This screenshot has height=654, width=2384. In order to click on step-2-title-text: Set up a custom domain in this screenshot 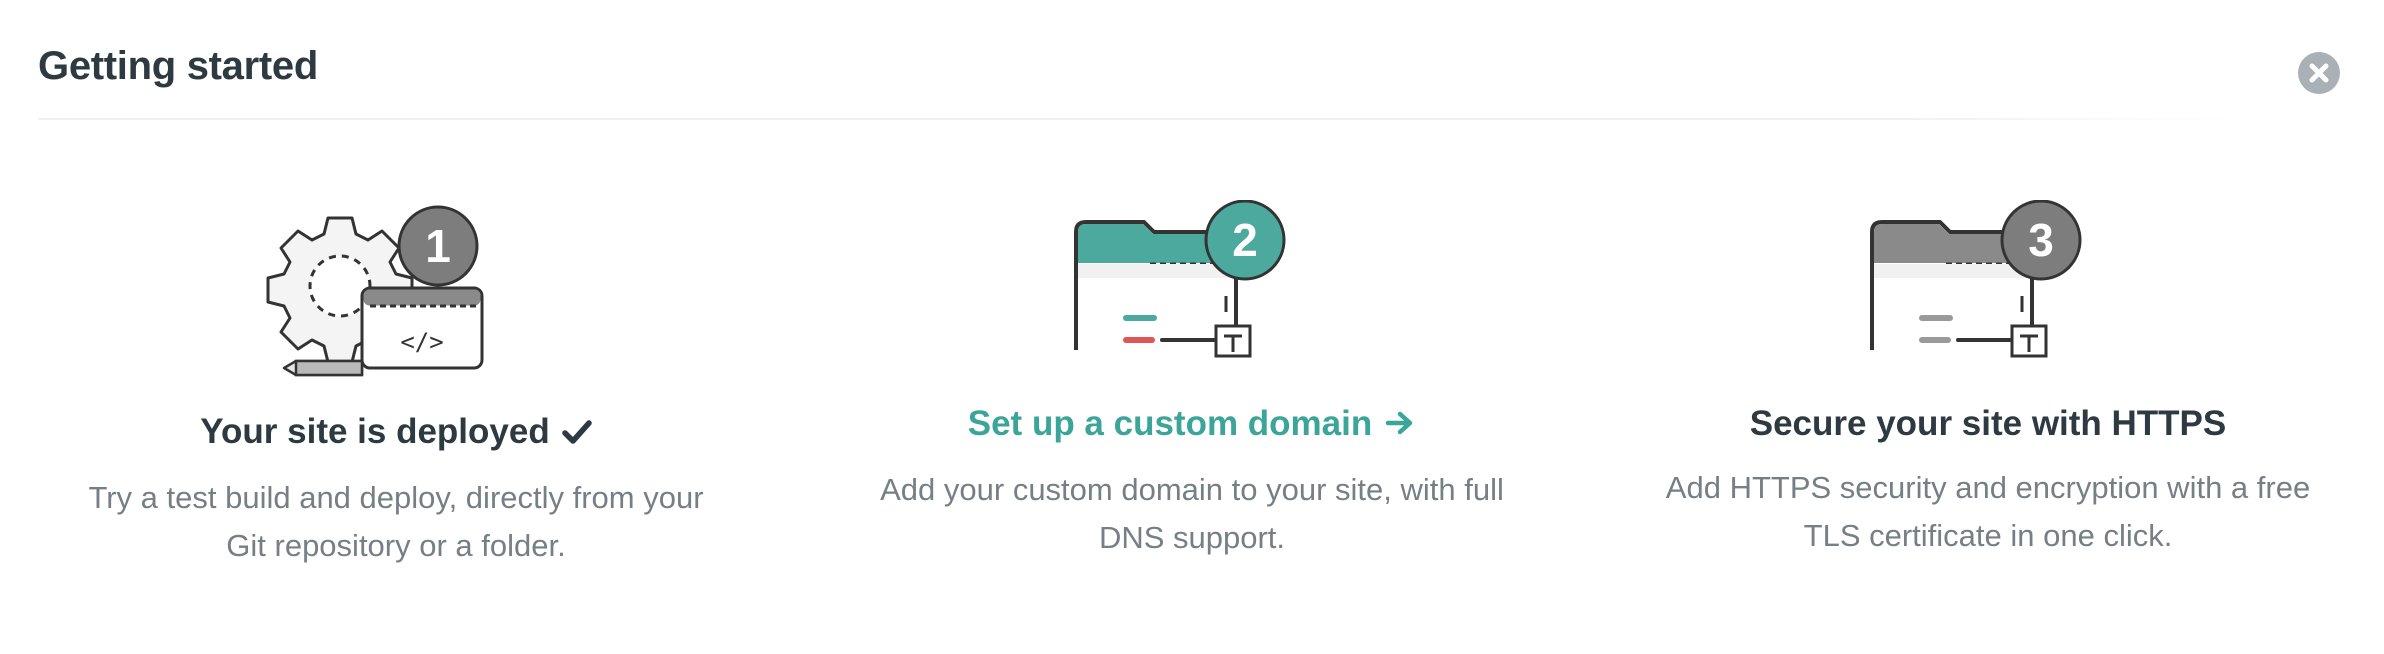, I will do `click(1170, 423)`.